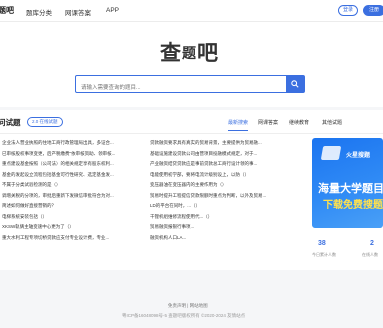 This screenshot has width=383, height=328. I want to click on question-link: 不属于分类试验检测的是（）, so click(72, 185).